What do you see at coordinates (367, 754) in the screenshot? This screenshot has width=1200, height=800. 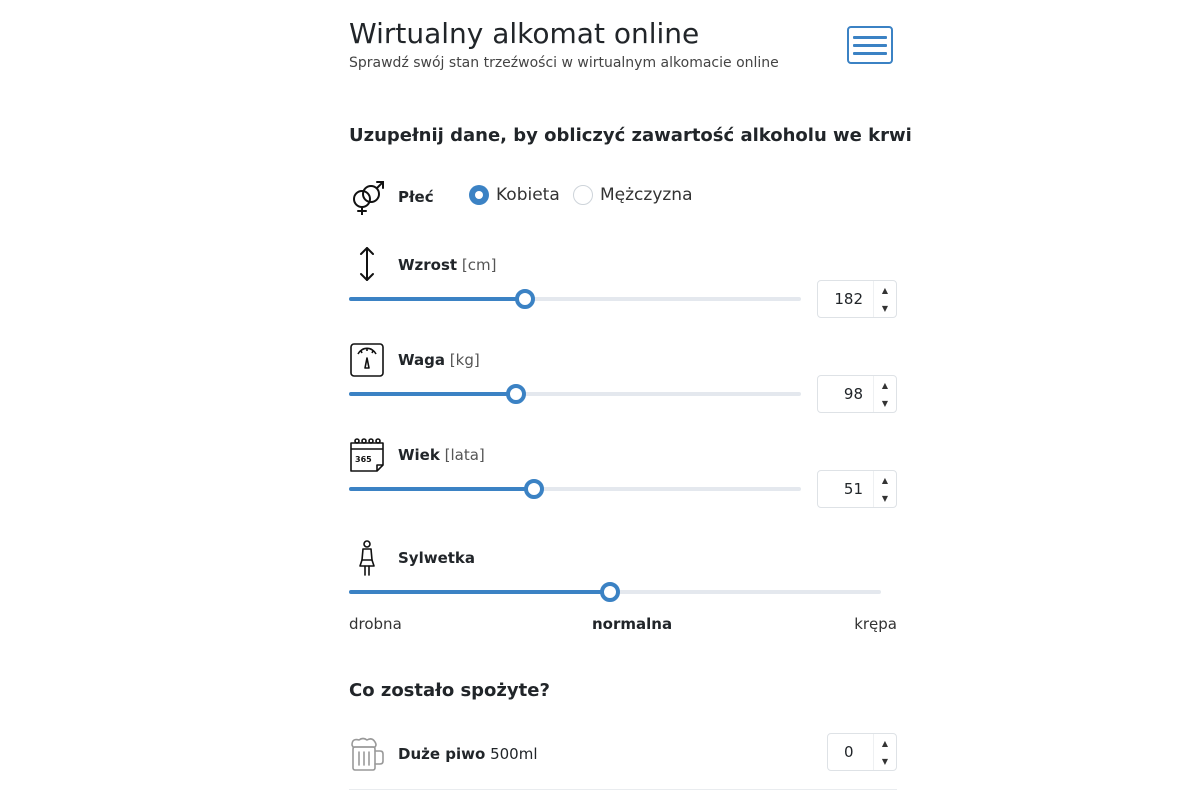 I see `beer-mug-icon` at bounding box center [367, 754].